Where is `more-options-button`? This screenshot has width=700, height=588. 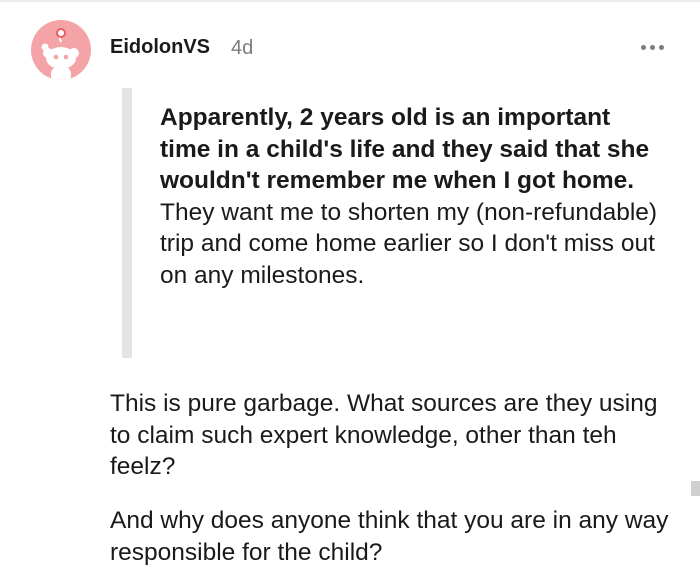 more-options-button is located at coordinates (653, 47).